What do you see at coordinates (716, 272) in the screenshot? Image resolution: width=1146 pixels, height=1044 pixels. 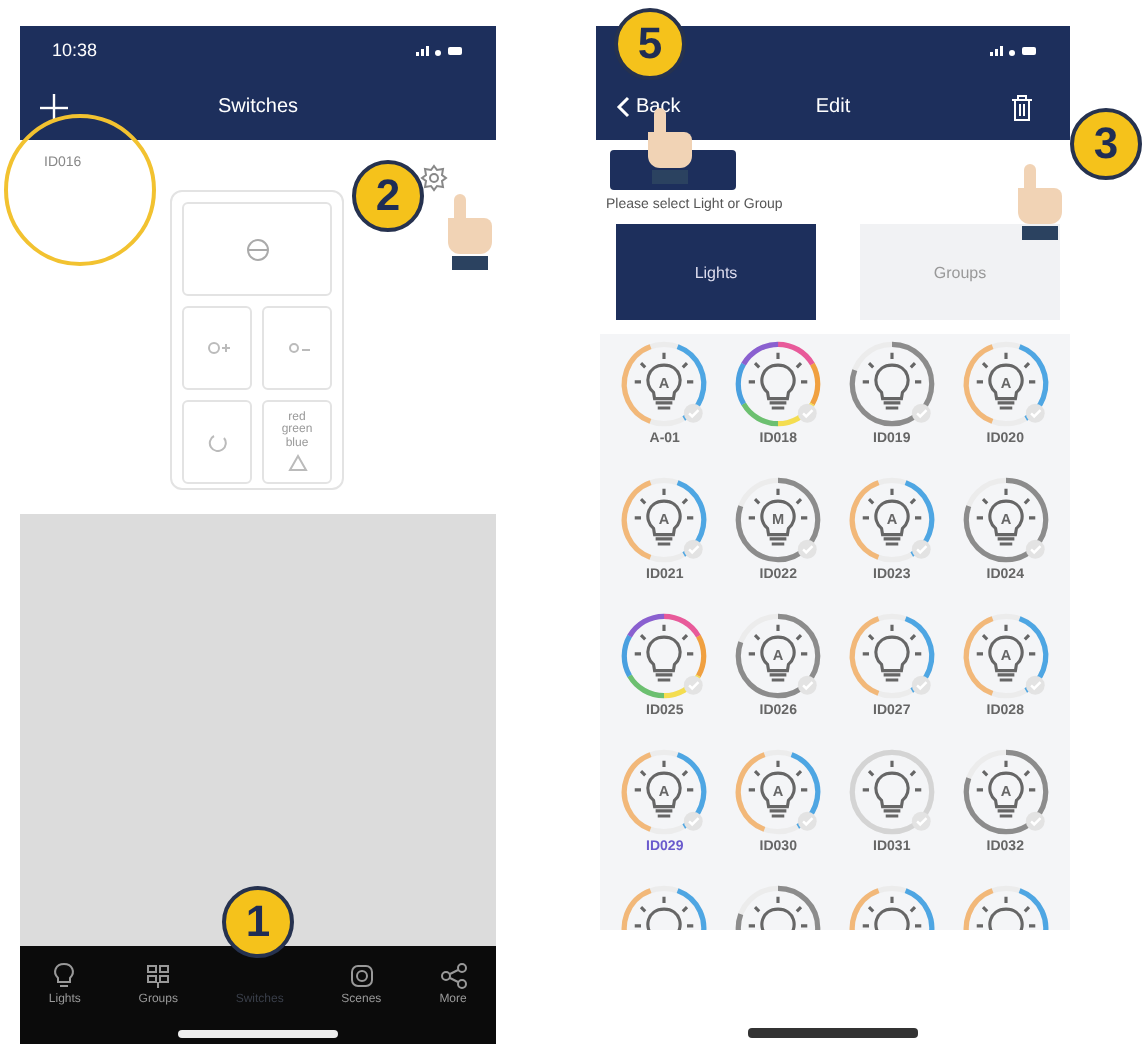 I see `segment-tab: Lights` at bounding box center [716, 272].